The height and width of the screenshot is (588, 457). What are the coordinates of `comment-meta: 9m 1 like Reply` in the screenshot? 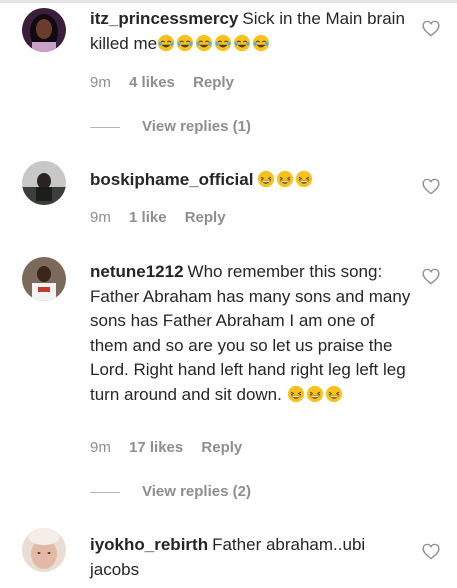 It's located at (165, 217).